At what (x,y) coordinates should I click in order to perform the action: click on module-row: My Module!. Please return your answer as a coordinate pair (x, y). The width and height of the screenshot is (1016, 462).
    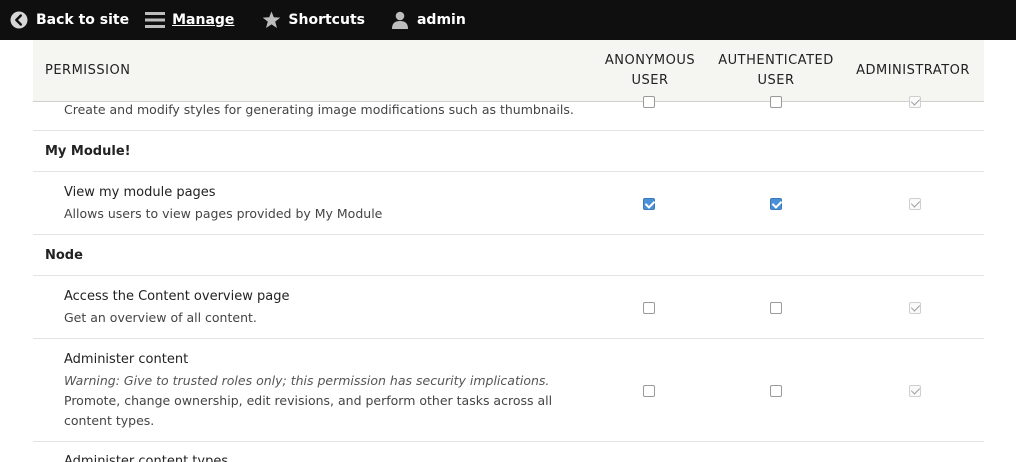
    Looking at the image, I should click on (508, 151).